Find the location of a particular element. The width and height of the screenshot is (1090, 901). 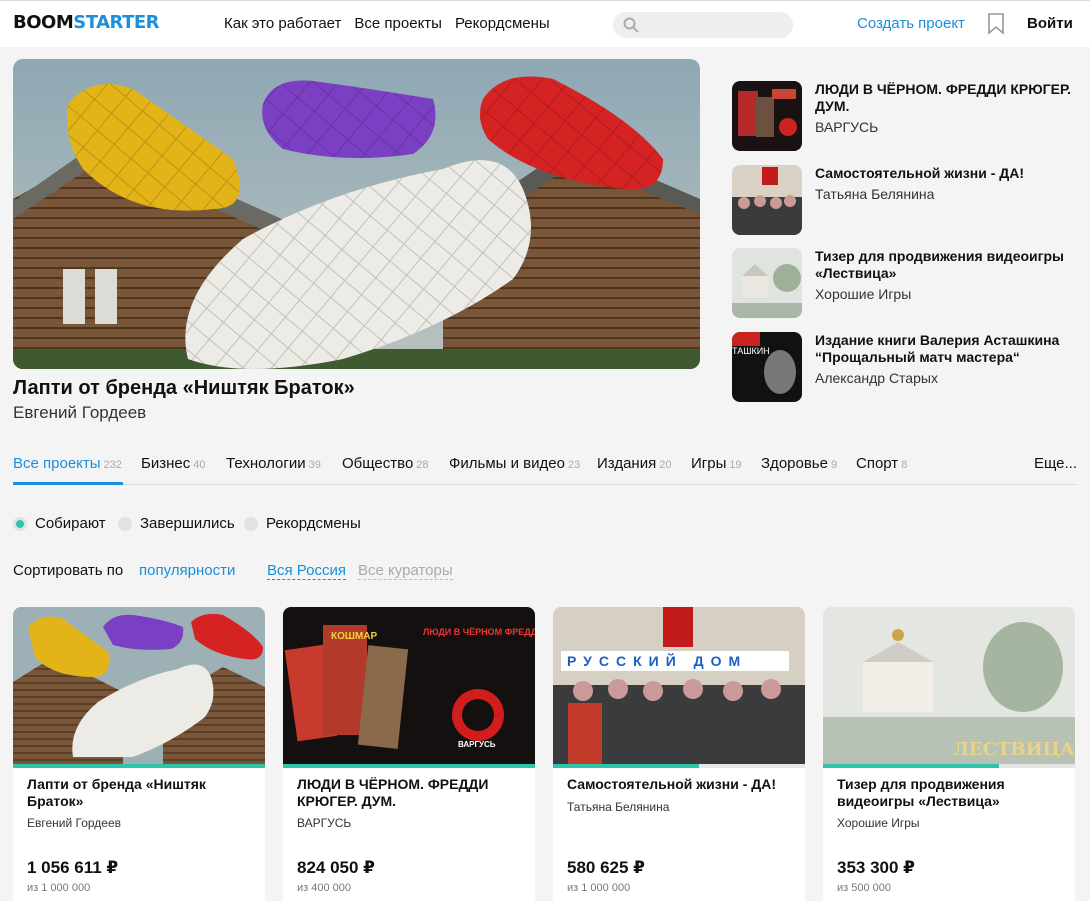

tab-count: 8 is located at coordinates (904, 465).